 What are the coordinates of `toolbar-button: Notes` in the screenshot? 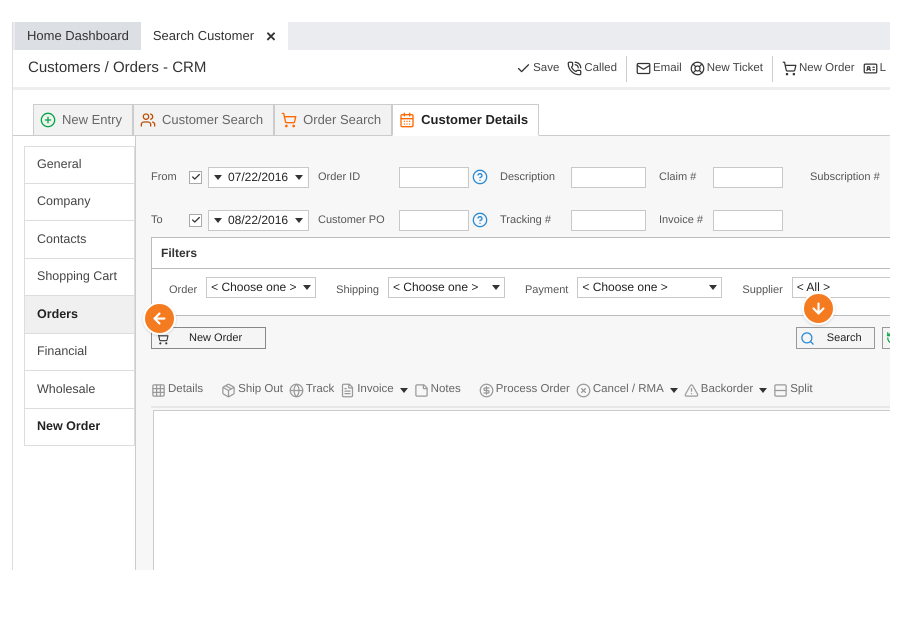 It's located at (437, 390).